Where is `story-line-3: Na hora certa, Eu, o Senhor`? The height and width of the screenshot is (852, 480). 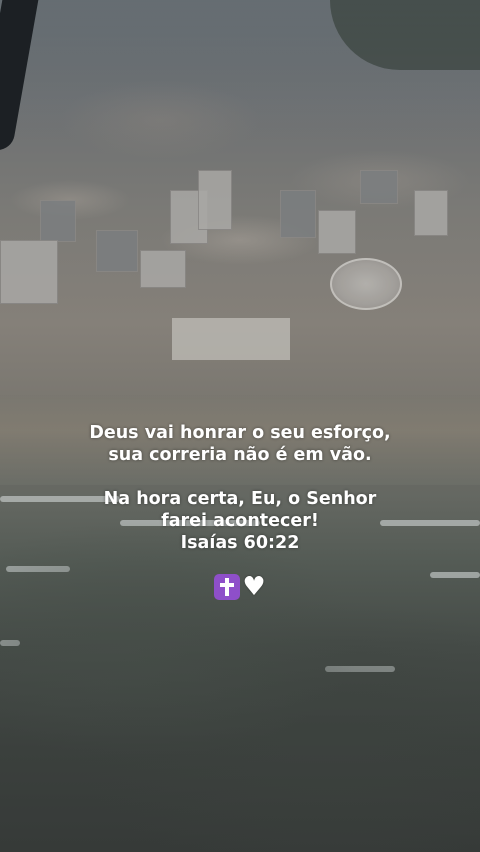 story-line-3: Na hora certa, Eu, o Senhor is located at coordinates (240, 499).